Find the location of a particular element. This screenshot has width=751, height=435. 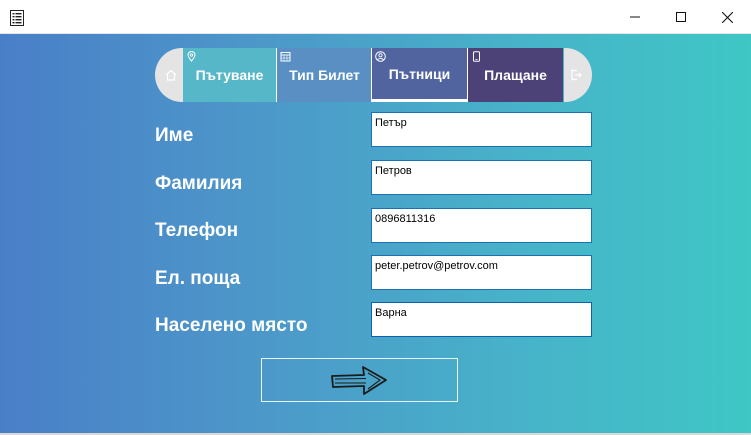

list-icon is located at coordinates (17, 18).